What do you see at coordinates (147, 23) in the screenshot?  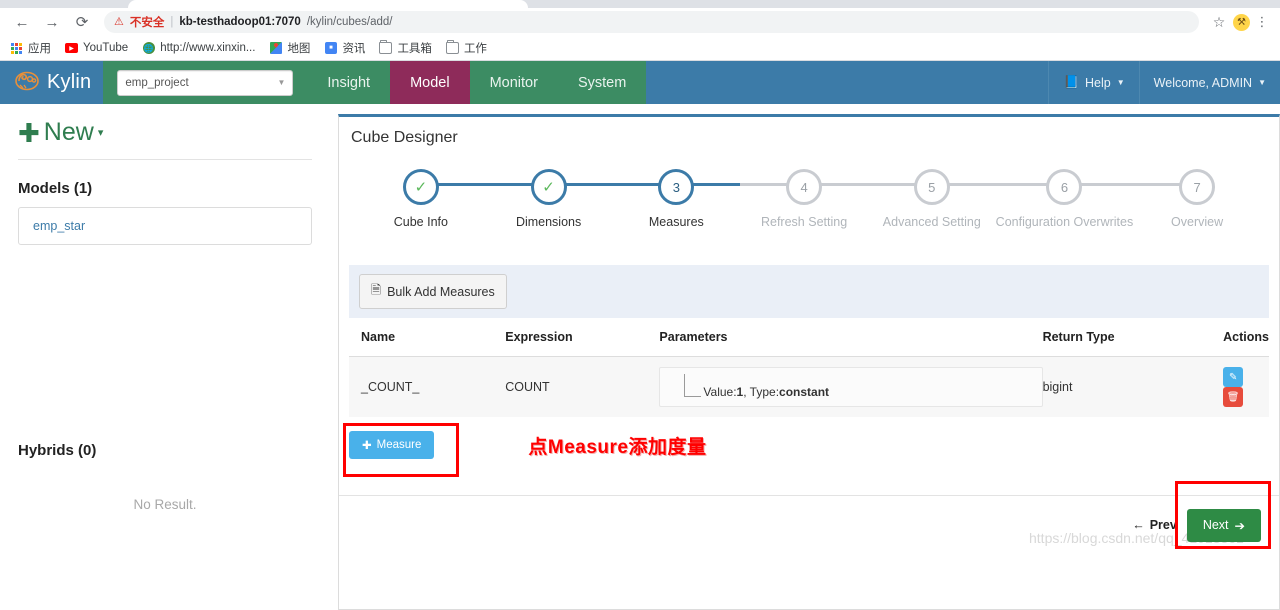 I see `security-label: 不安全` at bounding box center [147, 23].